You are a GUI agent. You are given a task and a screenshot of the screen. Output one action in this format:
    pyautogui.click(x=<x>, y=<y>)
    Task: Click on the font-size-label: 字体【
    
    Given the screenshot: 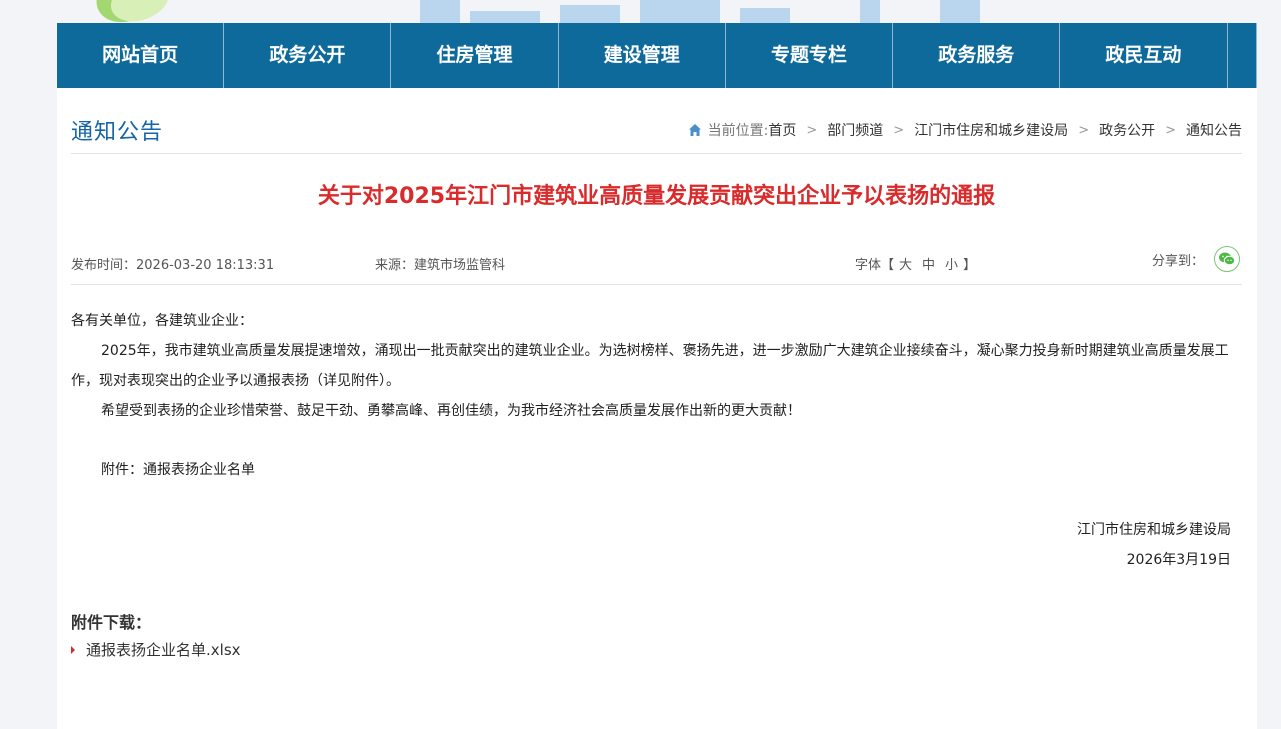 What is the action you would take?
    pyautogui.click(x=875, y=265)
    